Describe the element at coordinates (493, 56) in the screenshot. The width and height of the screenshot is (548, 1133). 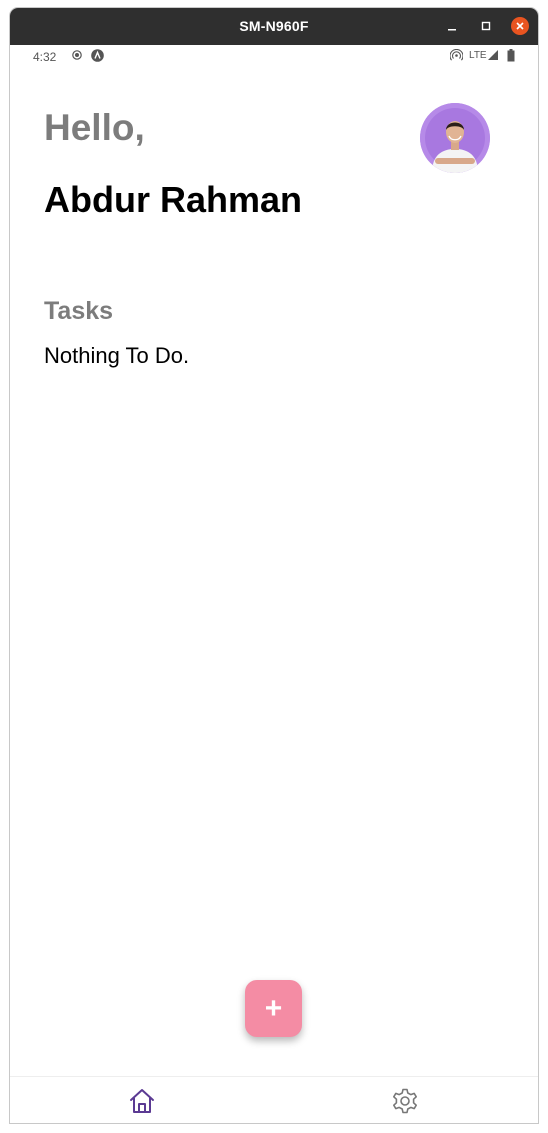
I see `signal-icon` at that location.